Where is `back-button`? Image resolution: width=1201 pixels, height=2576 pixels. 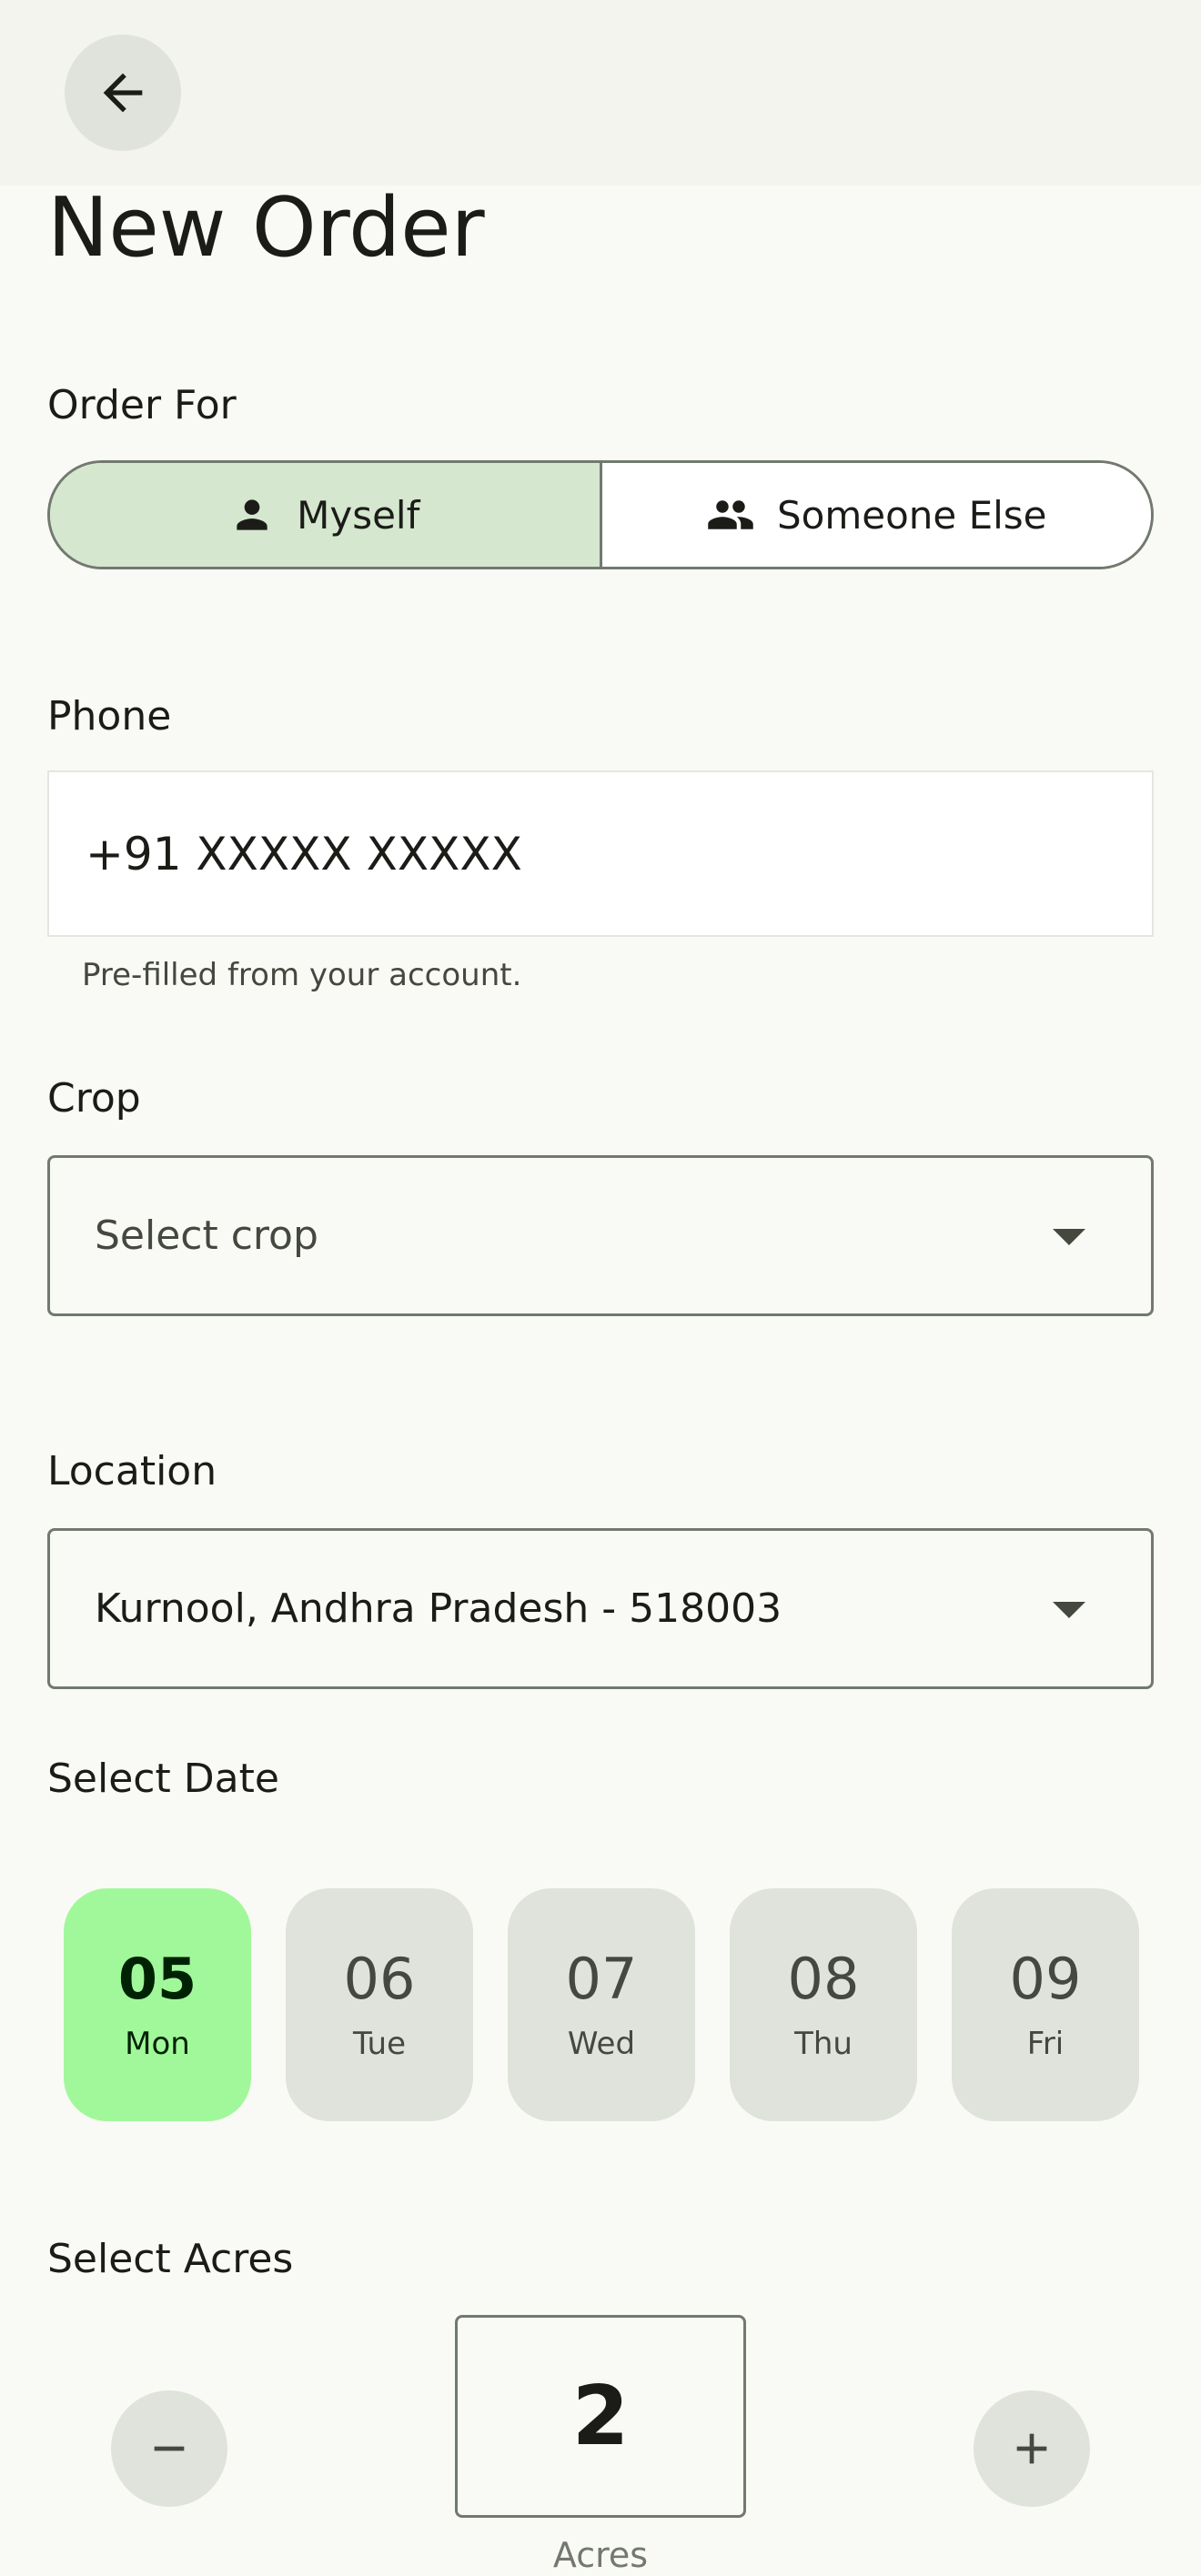 back-button is located at coordinates (123, 93).